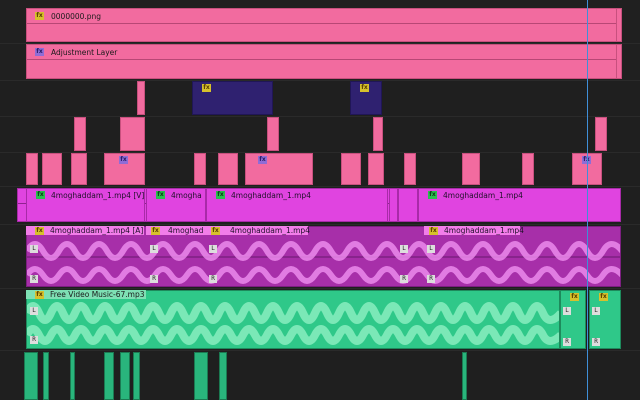  I want to click on clip-video-2: fx 4mogha, so click(176, 205).